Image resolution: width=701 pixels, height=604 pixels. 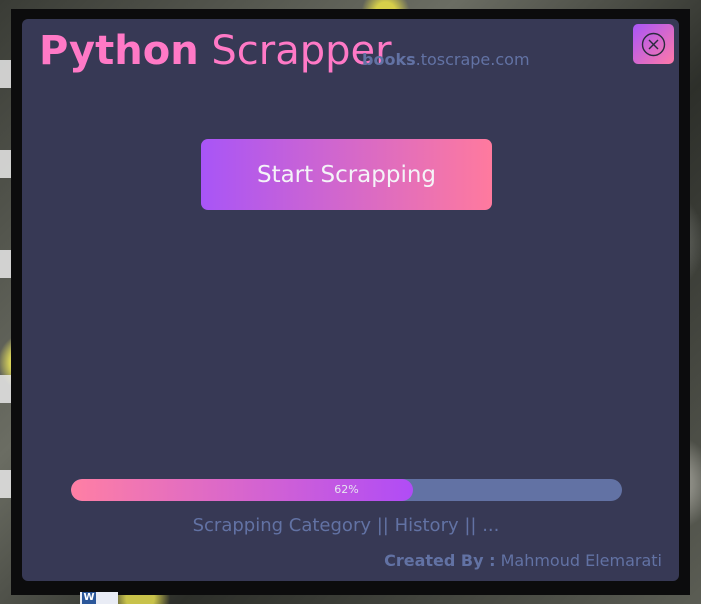 I want to click on nav-link-history: History, so click(x=427, y=525).